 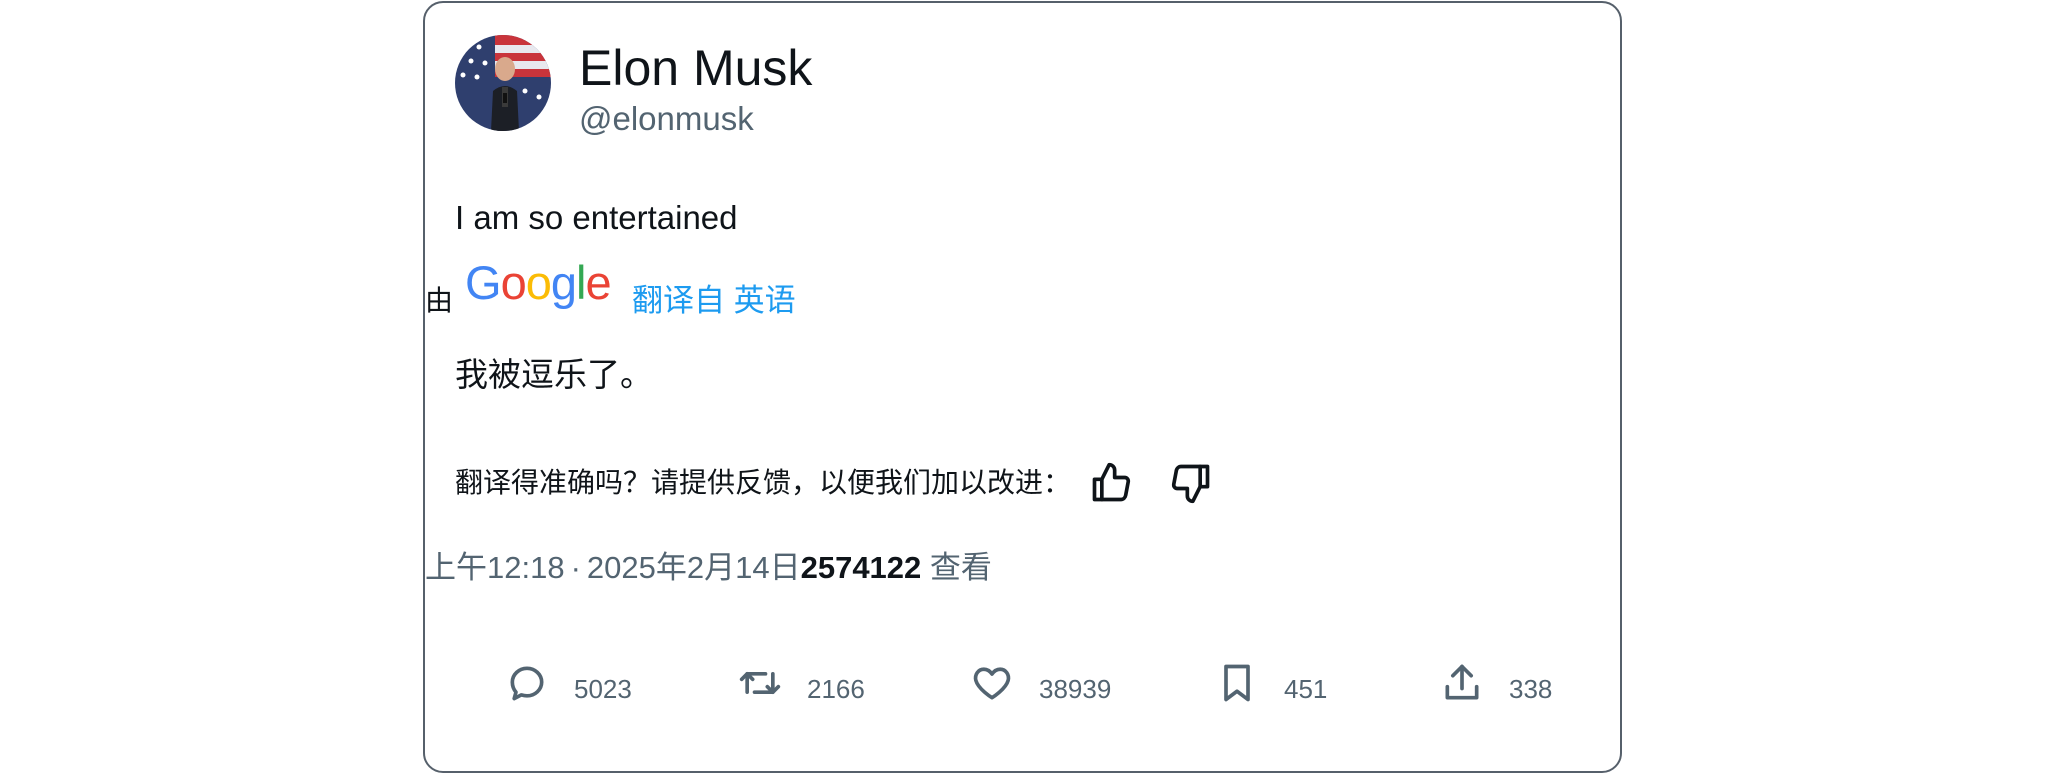 What do you see at coordinates (603, 688) in the screenshot?
I see `reply-count: 5023` at bounding box center [603, 688].